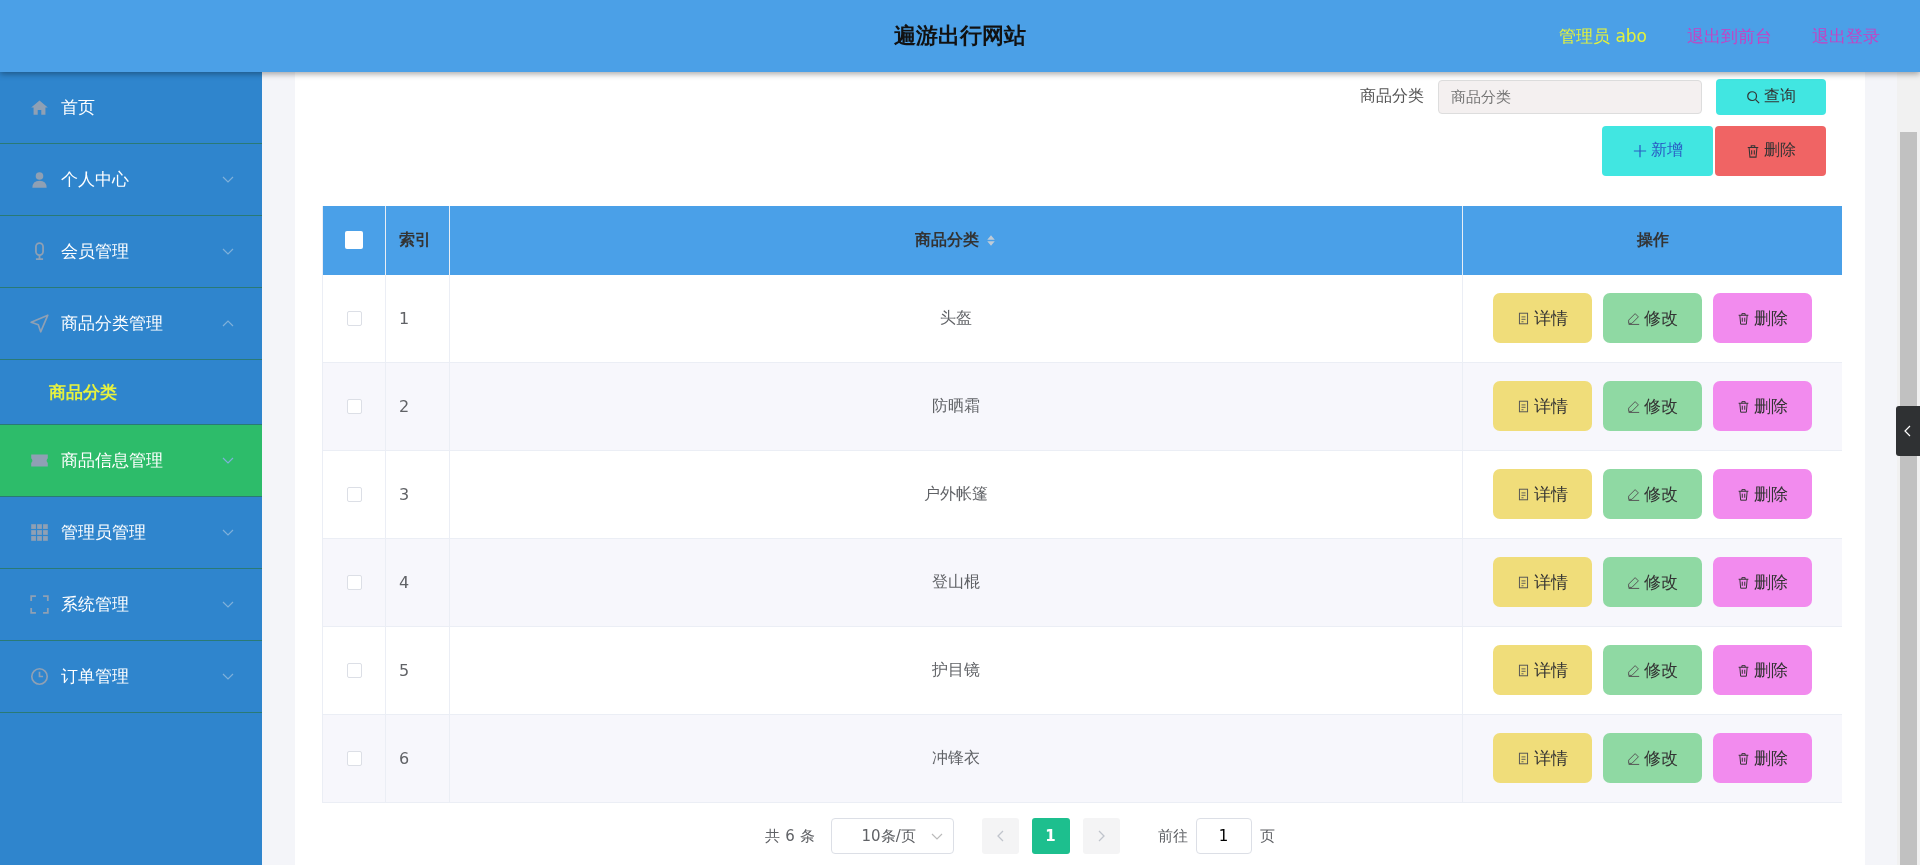  Describe the element at coordinates (39, 676) in the screenshot. I see `clock-icon` at that location.